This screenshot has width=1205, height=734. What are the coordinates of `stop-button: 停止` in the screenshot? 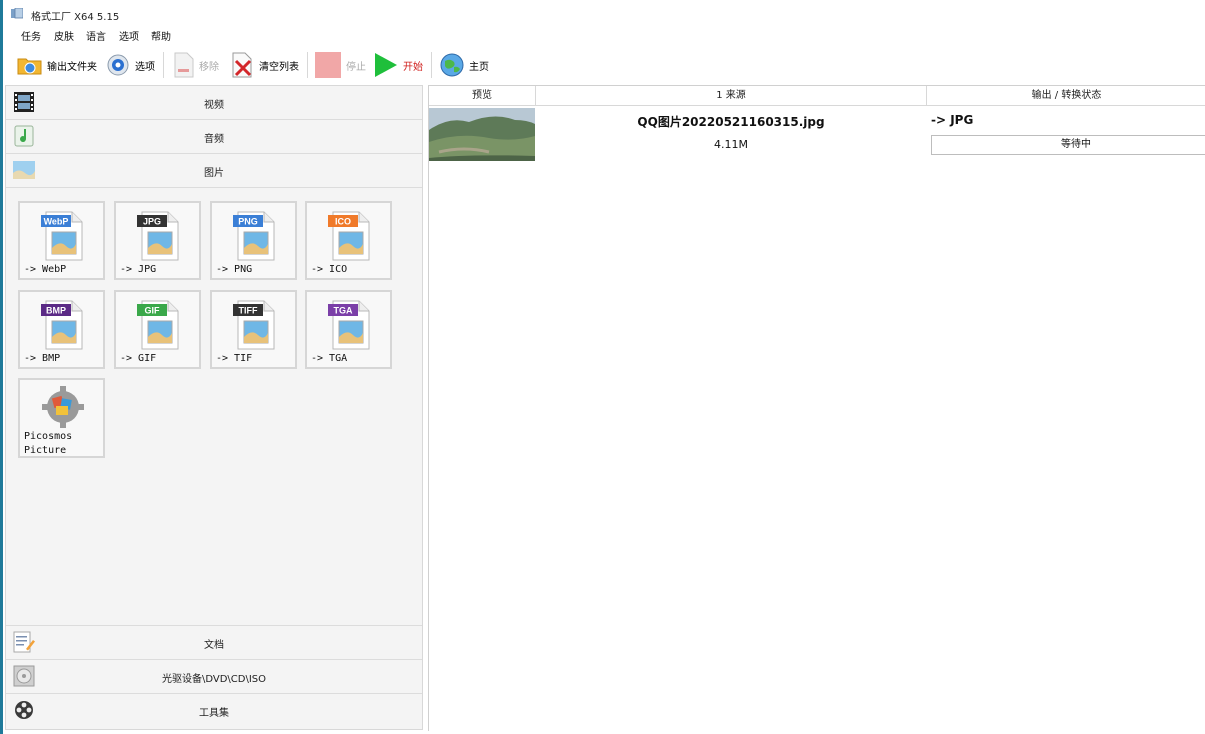 It's located at (340, 65).